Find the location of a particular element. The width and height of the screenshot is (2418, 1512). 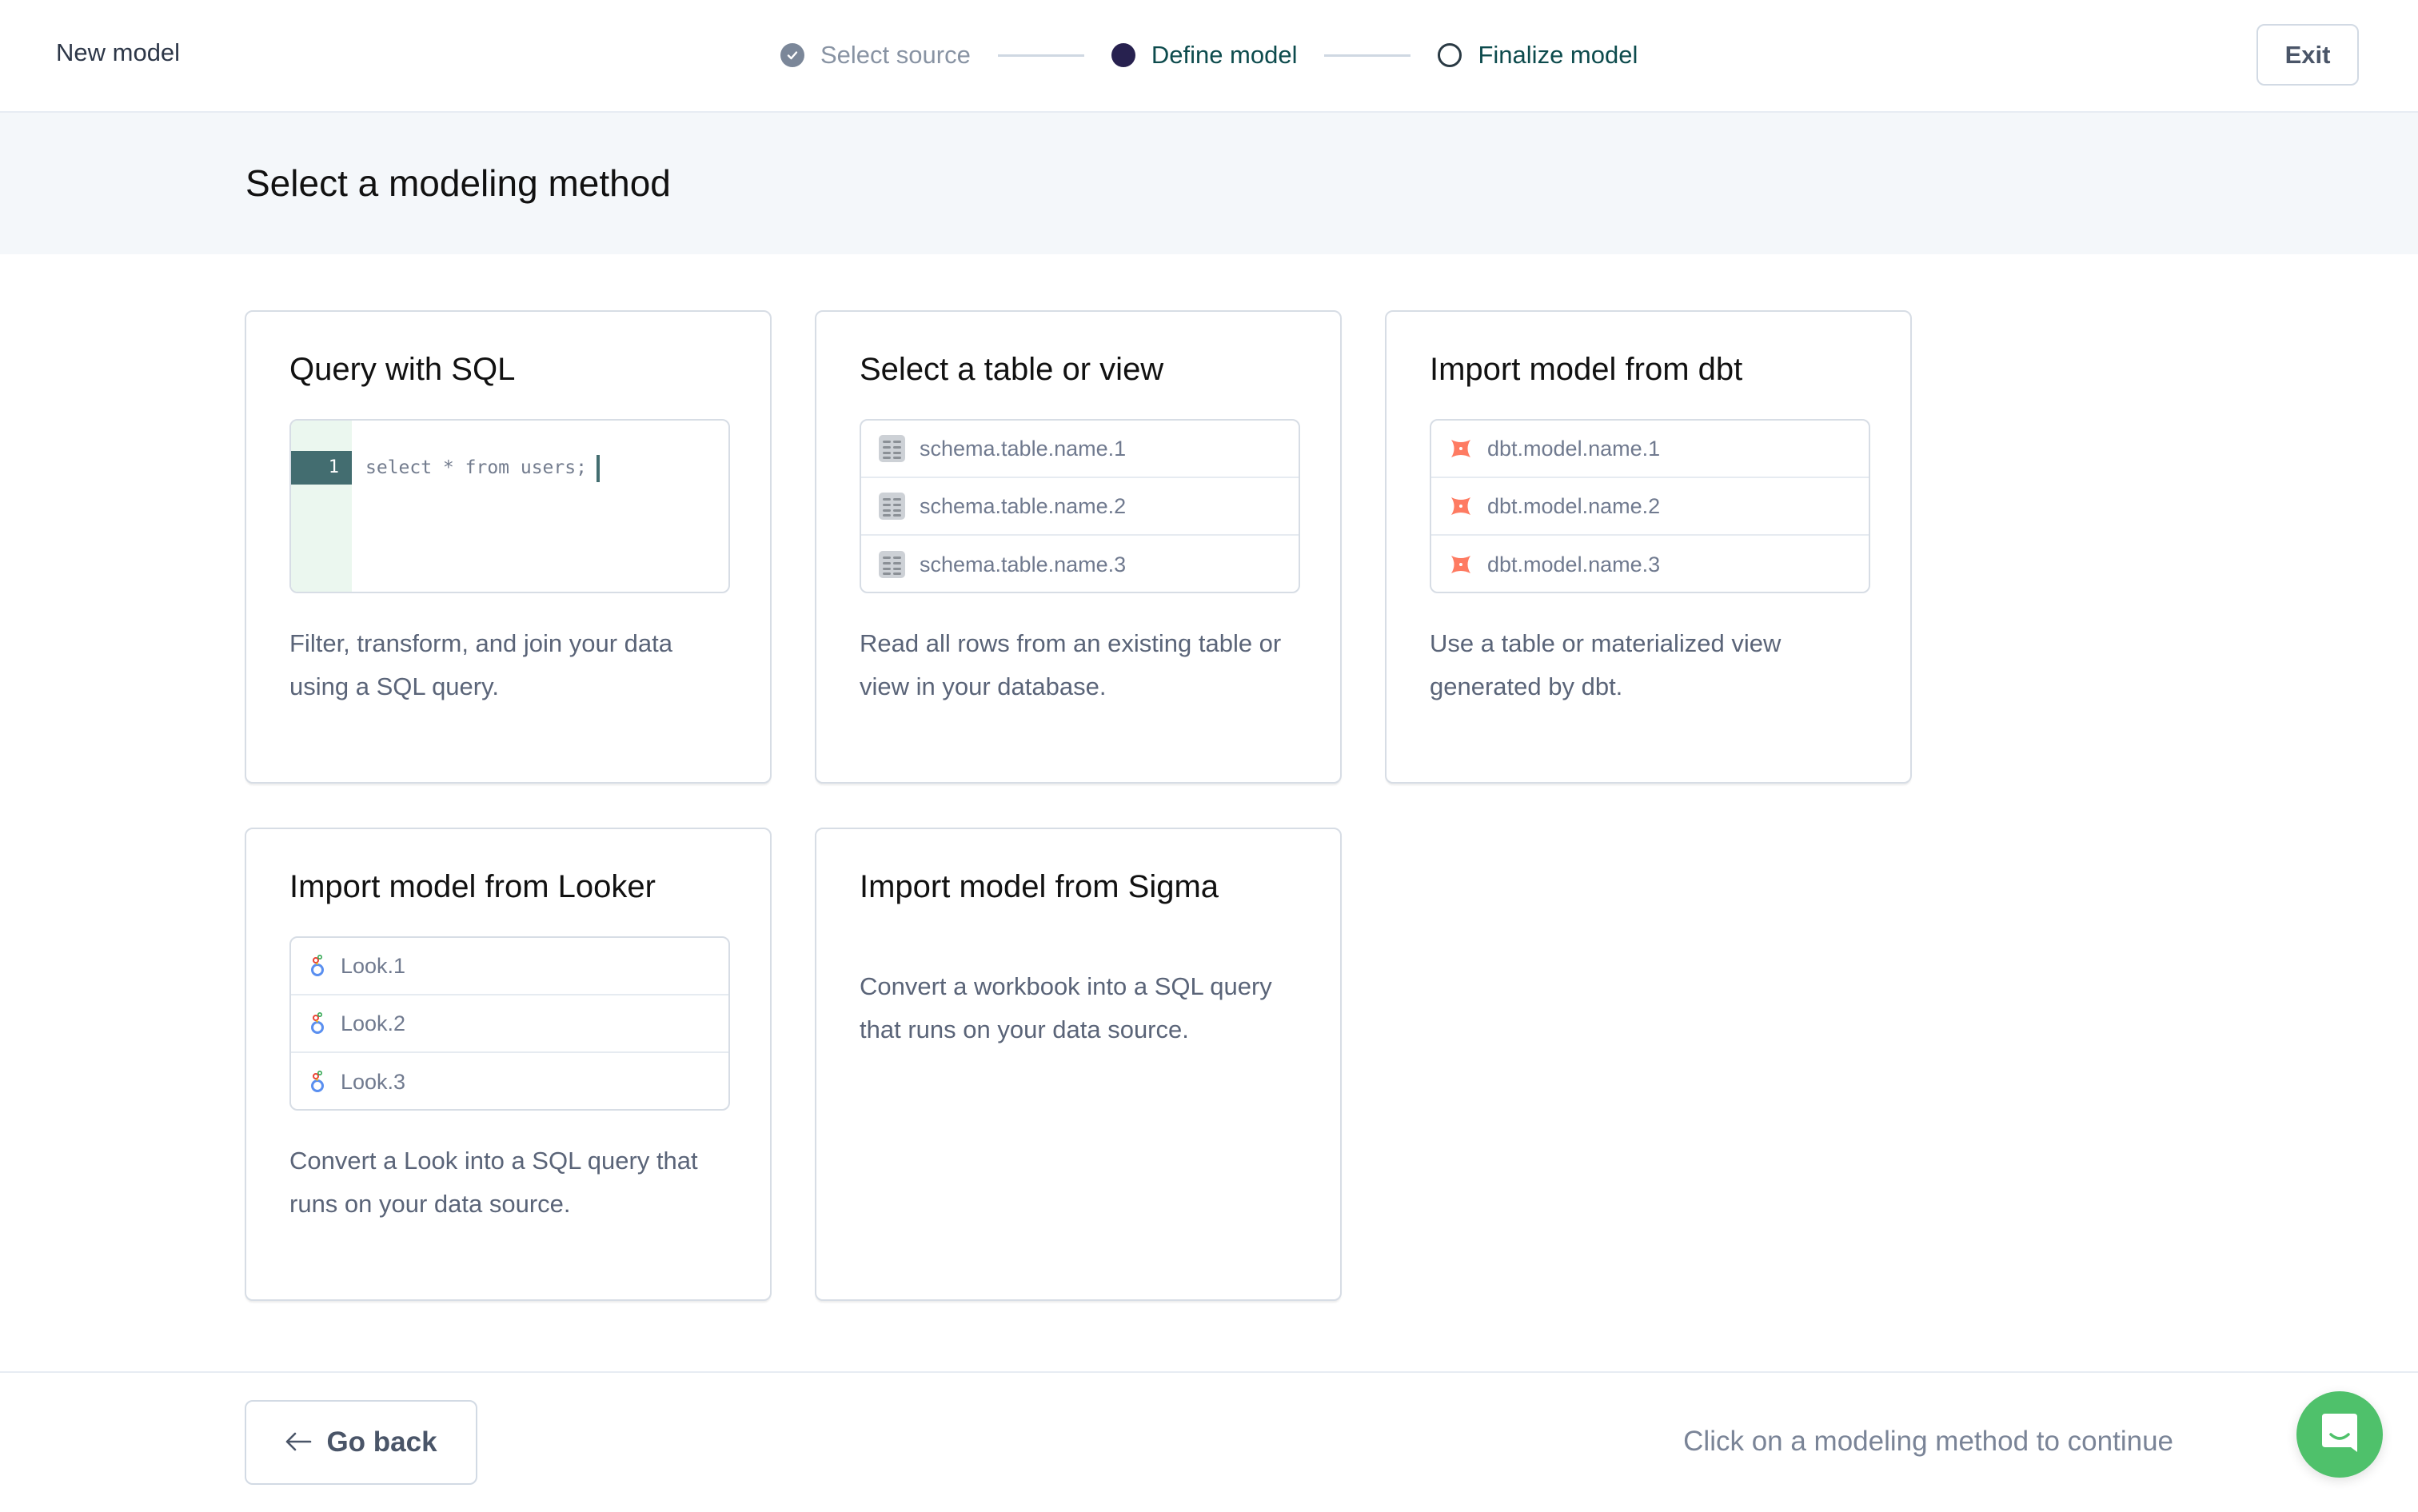

sql-editor-preview: 1 select * from users; is located at coordinates (510, 506).